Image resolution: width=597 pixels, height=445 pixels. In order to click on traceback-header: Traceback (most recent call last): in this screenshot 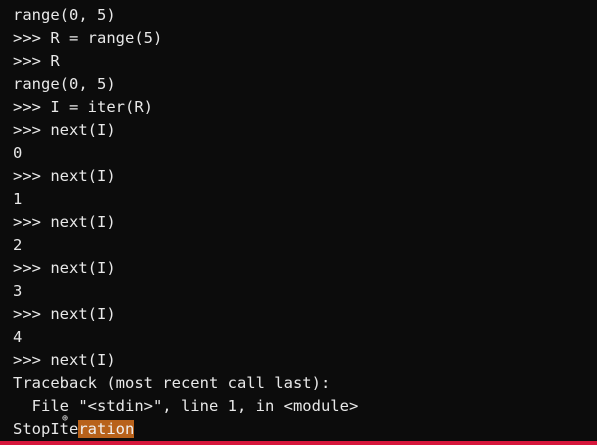, I will do `click(172, 383)`.